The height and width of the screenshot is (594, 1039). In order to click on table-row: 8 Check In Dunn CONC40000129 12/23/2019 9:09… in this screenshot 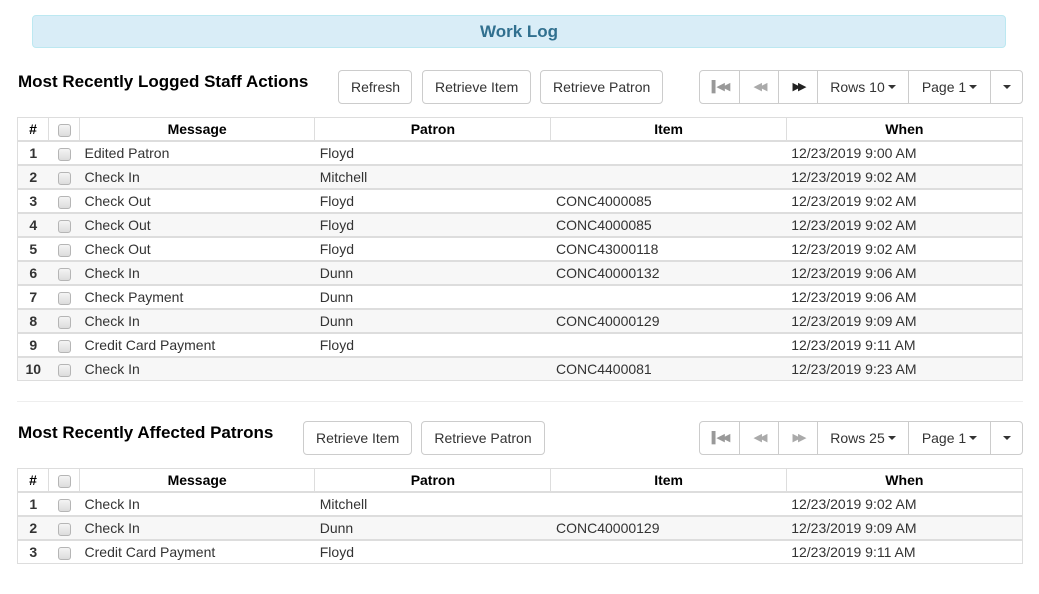, I will do `click(520, 320)`.